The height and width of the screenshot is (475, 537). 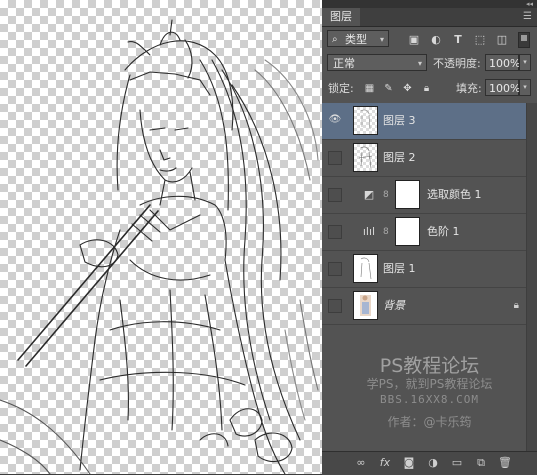 I want to click on lock-all-icon: 🔒︎, so click(x=426, y=88).